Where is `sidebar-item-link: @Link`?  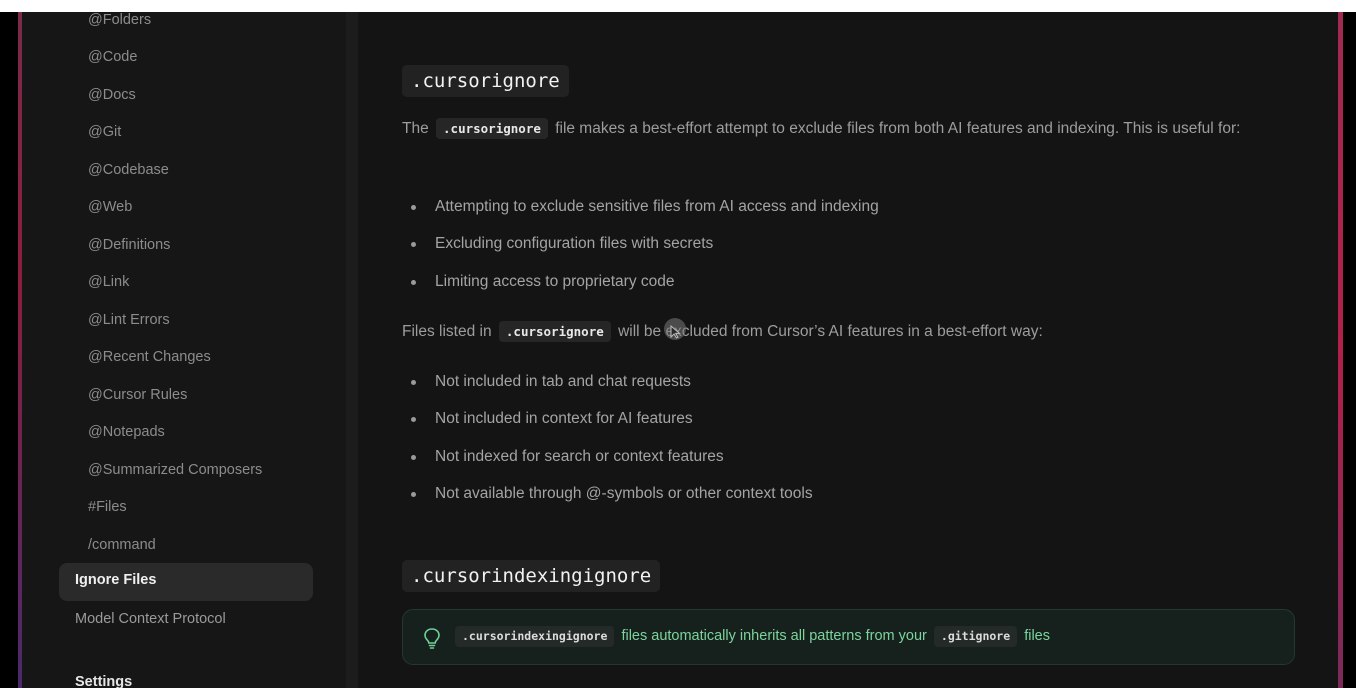 sidebar-item-link: @Link is located at coordinates (108, 282).